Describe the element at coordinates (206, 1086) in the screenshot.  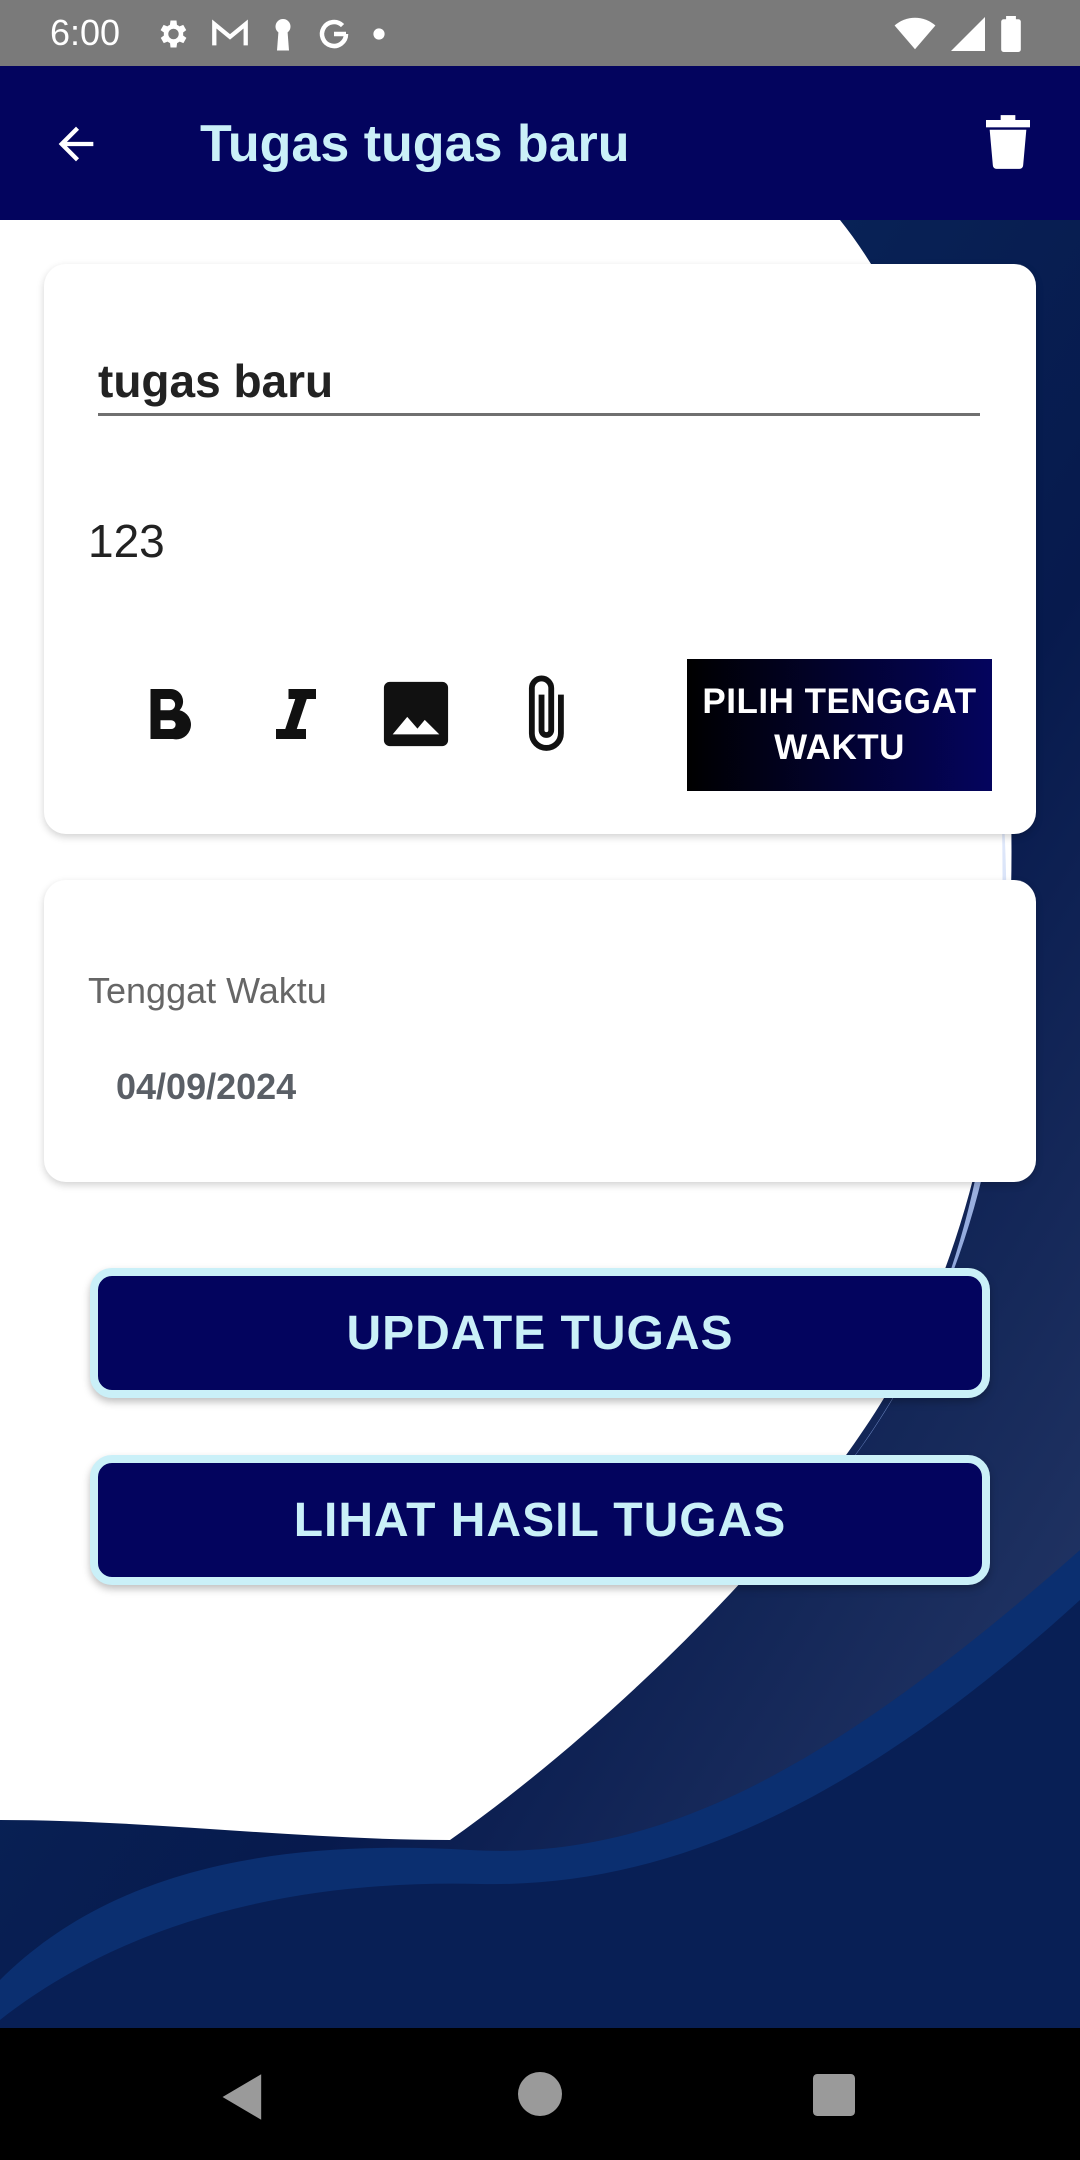
I see `deadline-value: 04/09/2024` at that location.